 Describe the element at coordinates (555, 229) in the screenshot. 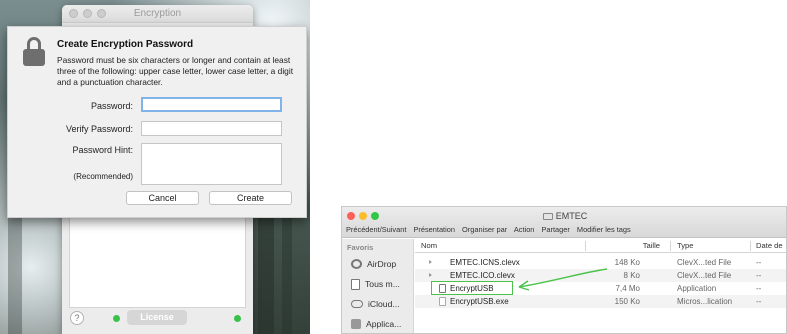

I see `toolbar-share: Partager` at that location.